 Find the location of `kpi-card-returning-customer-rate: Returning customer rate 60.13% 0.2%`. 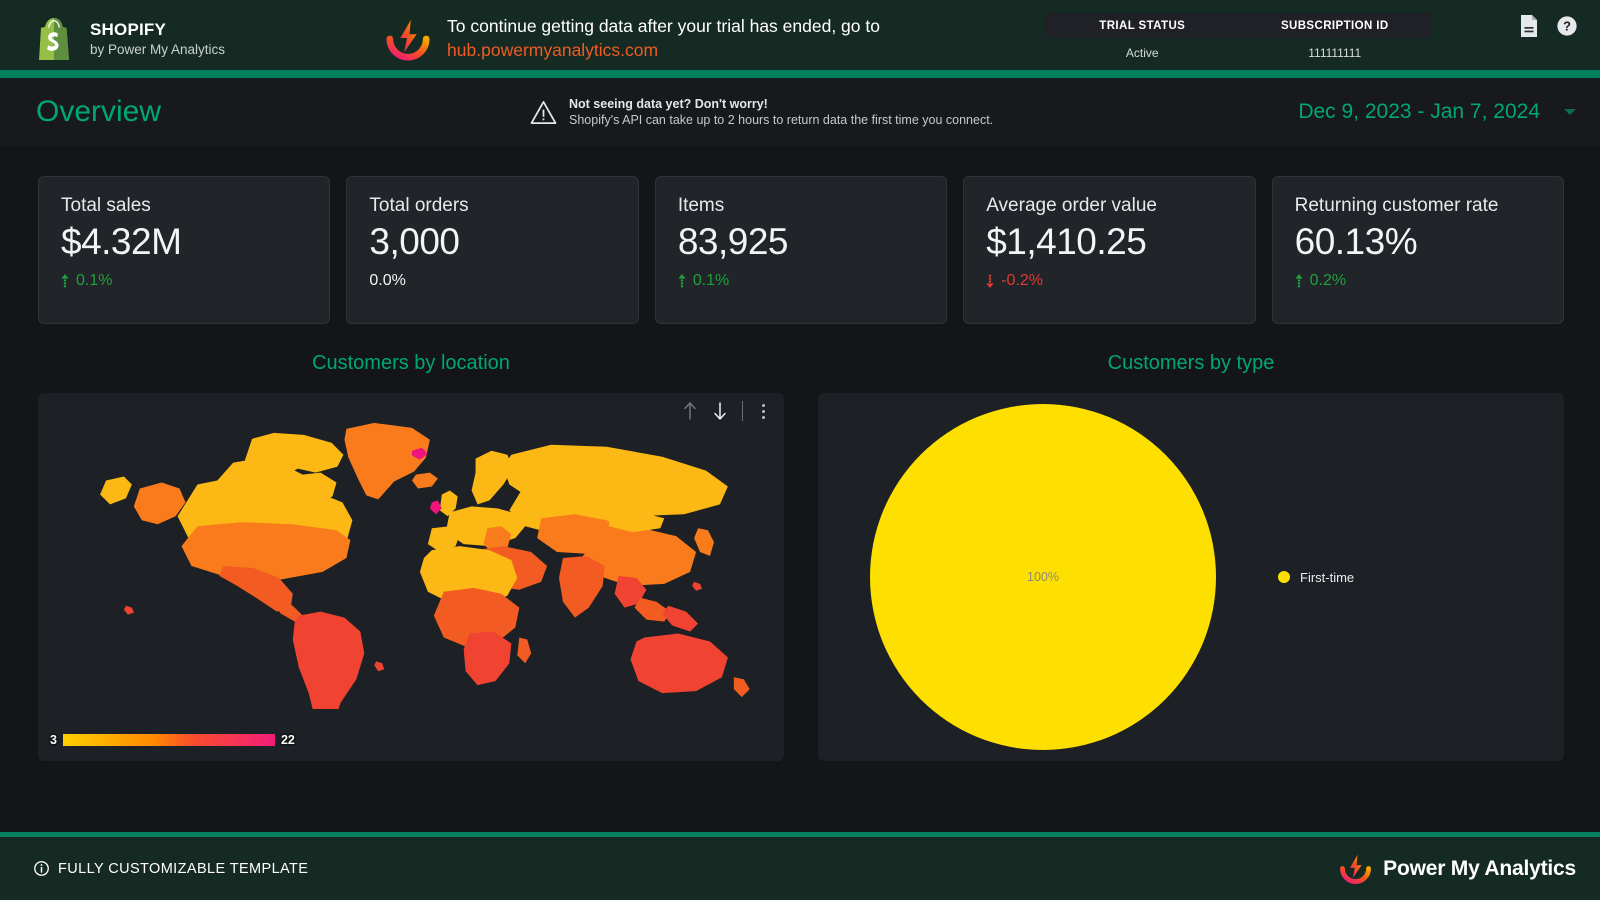

kpi-card-returning-customer-rate: Returning customer rate 60.13% 0.2% is located at coordinates (1418, 250).